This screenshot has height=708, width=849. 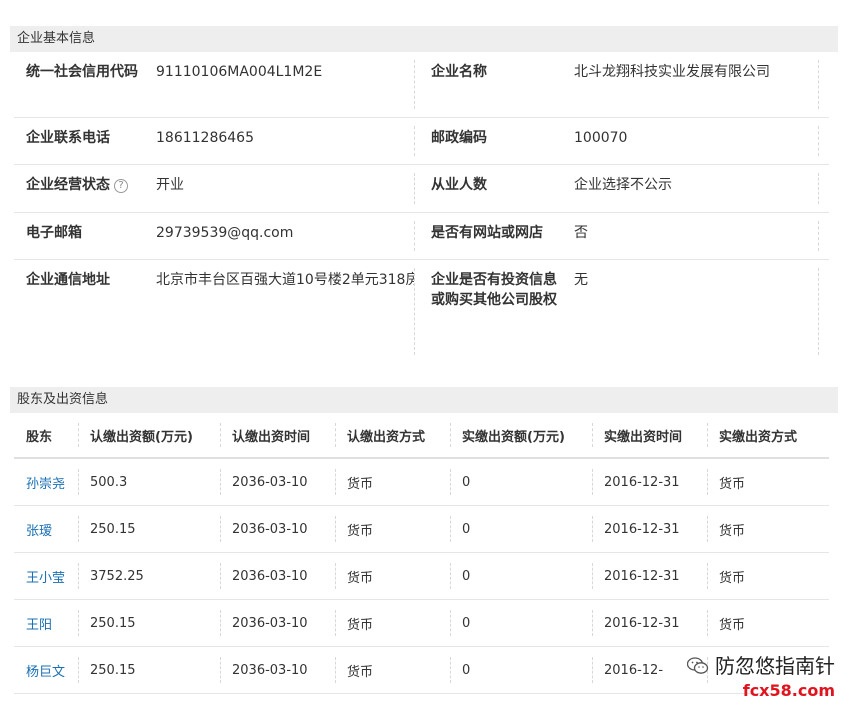 I want to click on info-value: 否, so click(x=581, y=233).